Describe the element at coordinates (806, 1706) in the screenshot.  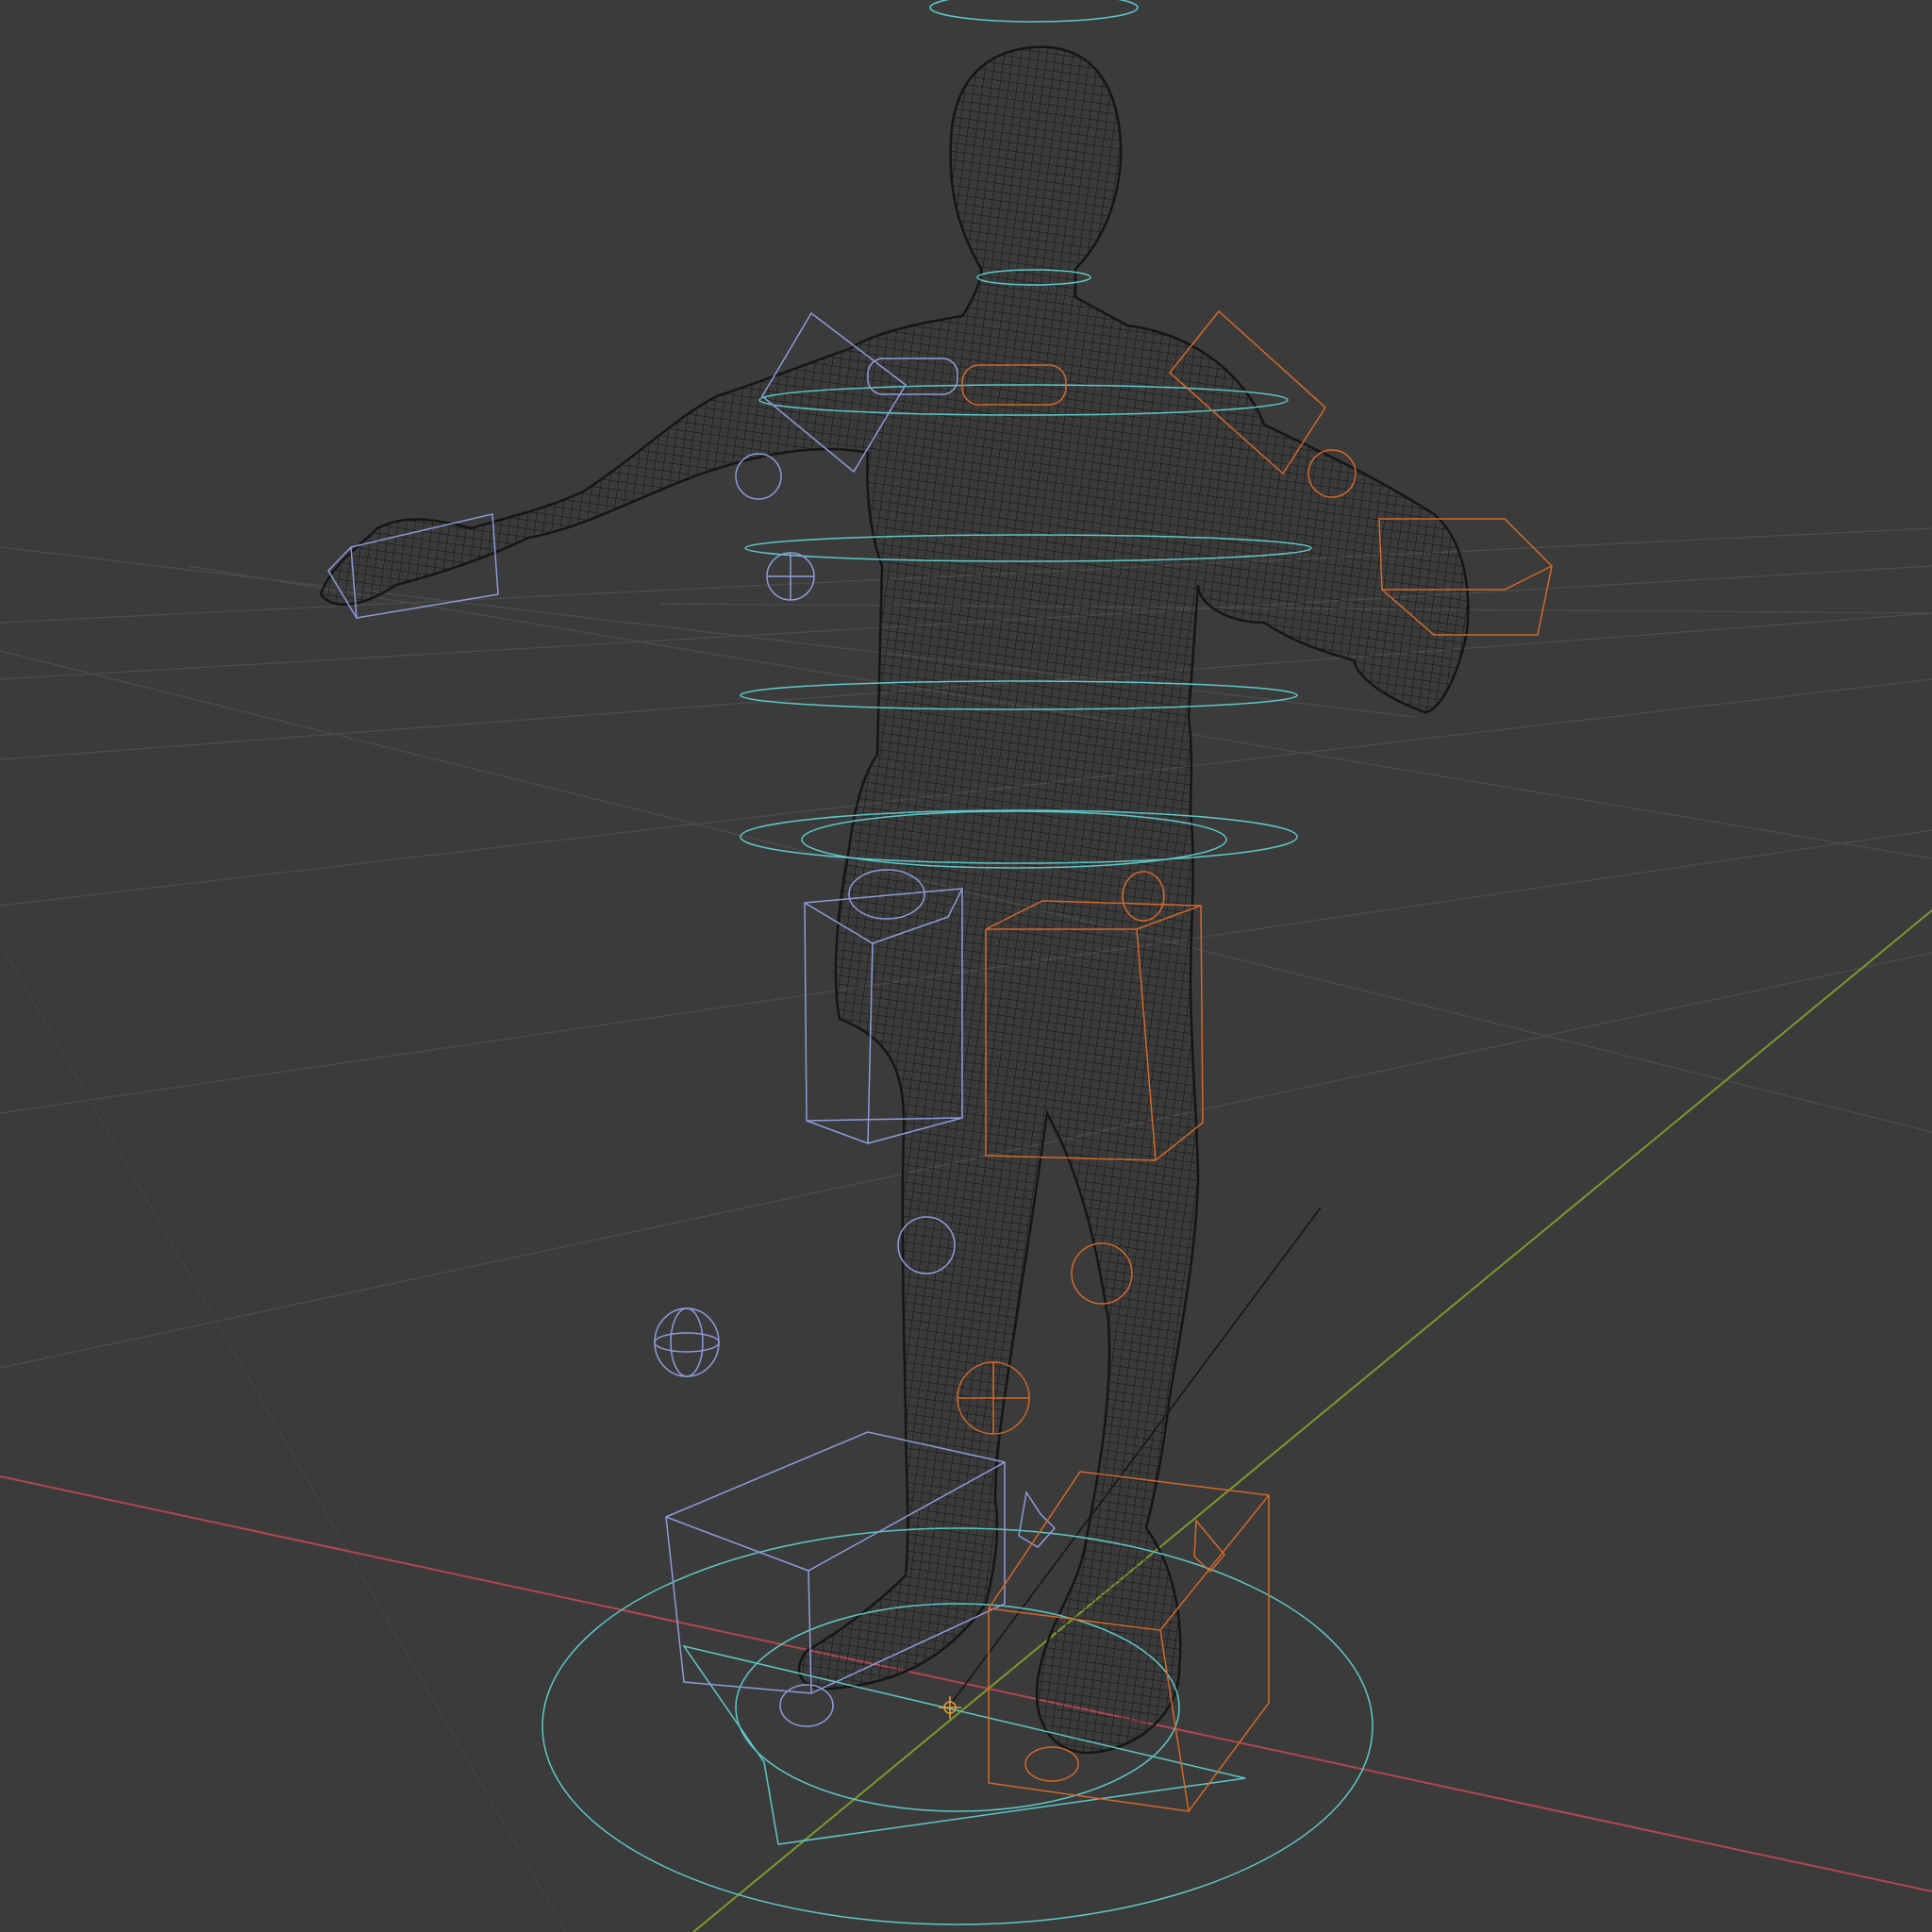
I see `heel-left-control` at that location.